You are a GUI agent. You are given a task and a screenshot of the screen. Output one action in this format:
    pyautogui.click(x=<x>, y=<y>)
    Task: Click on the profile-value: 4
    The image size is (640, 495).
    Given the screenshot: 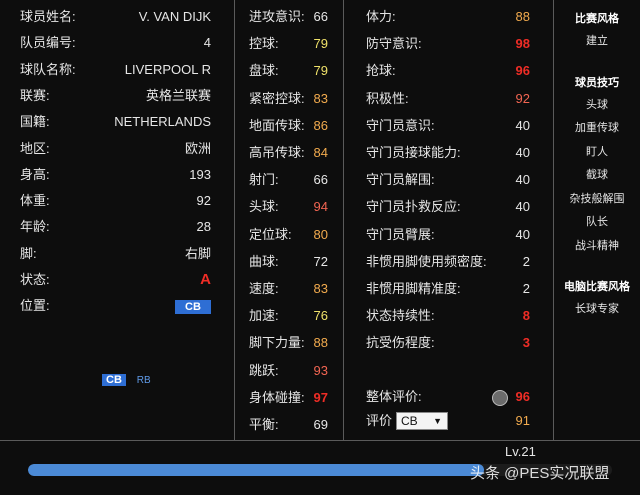 What is the action you would take?
    pyautogui.click(x=207, y=43)
    